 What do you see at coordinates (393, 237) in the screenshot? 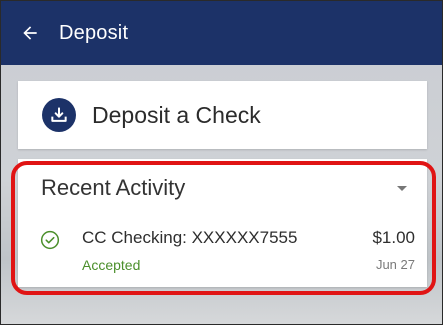
I see `activity-amount: $1.00` at bounding box center [393, 237].